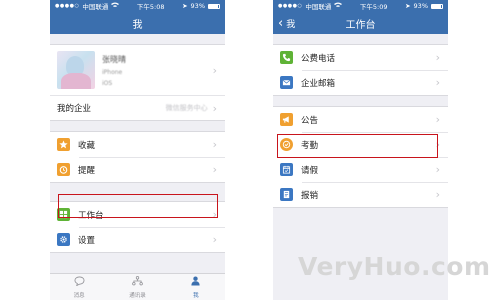 This screenshot has width=500, height=300. Describe the element at coordinates (286, 57) in the screenshot. I see `phone-icon` at that location.